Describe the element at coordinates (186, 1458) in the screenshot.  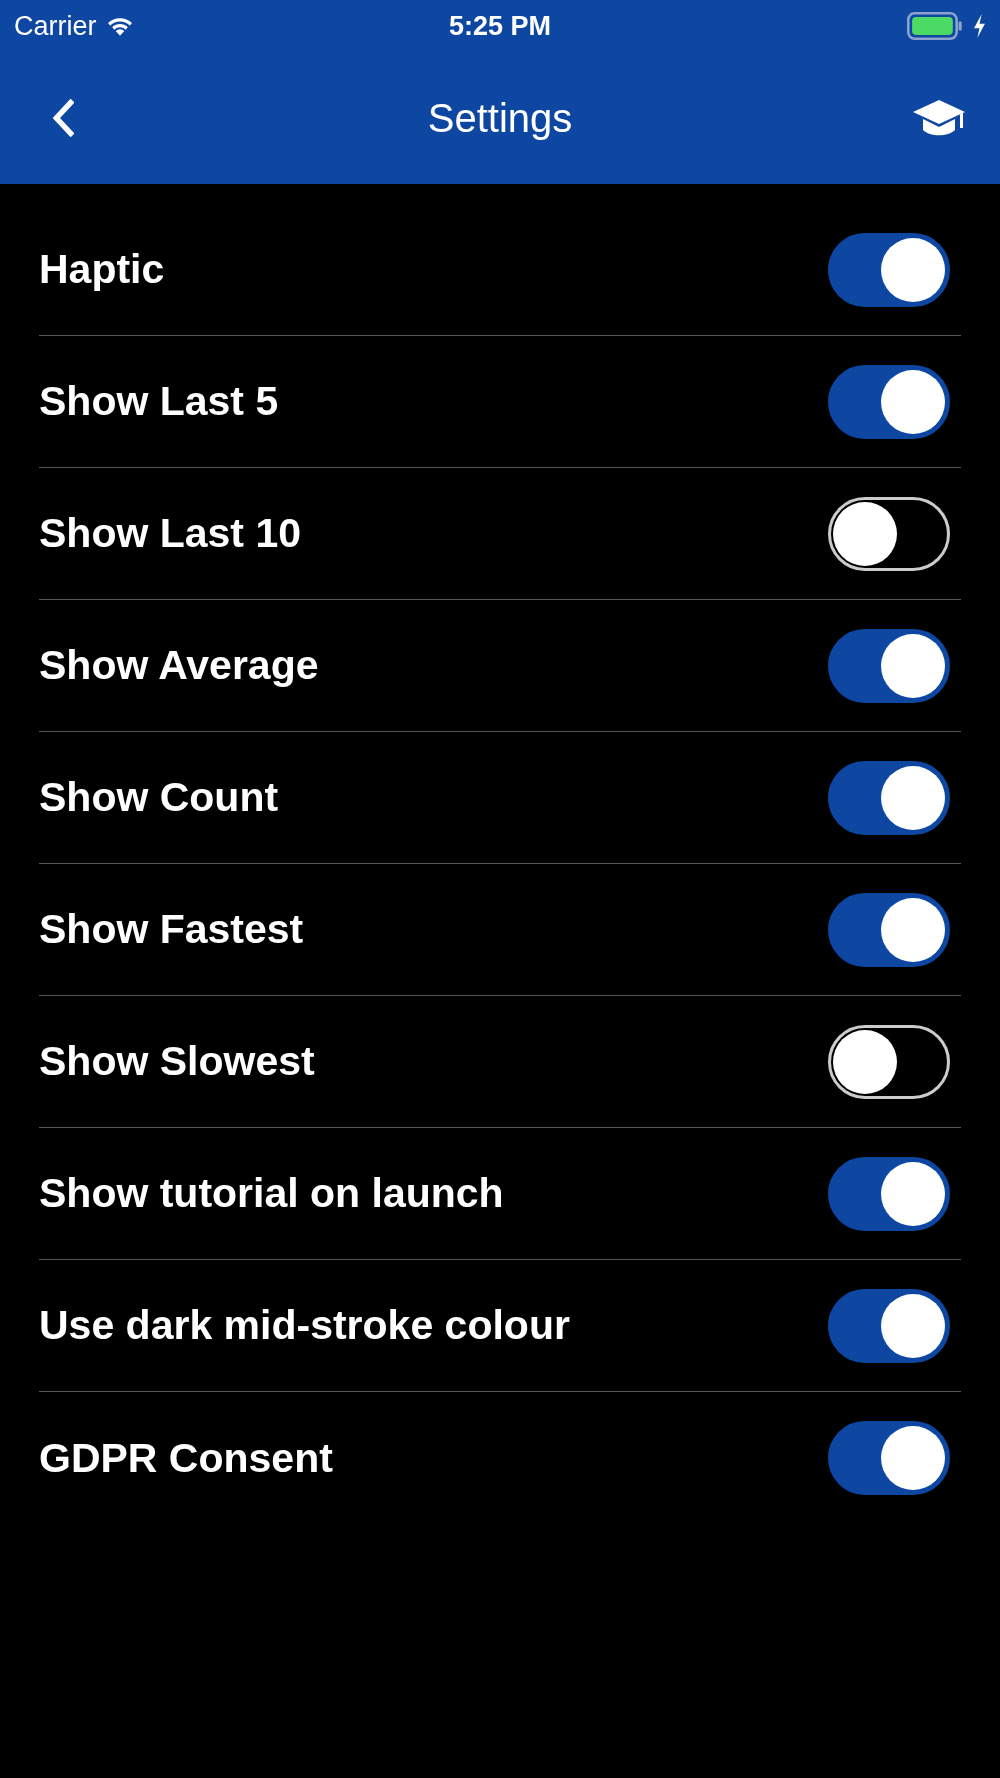
I see `setting-label: GDPR Consent` at that location.